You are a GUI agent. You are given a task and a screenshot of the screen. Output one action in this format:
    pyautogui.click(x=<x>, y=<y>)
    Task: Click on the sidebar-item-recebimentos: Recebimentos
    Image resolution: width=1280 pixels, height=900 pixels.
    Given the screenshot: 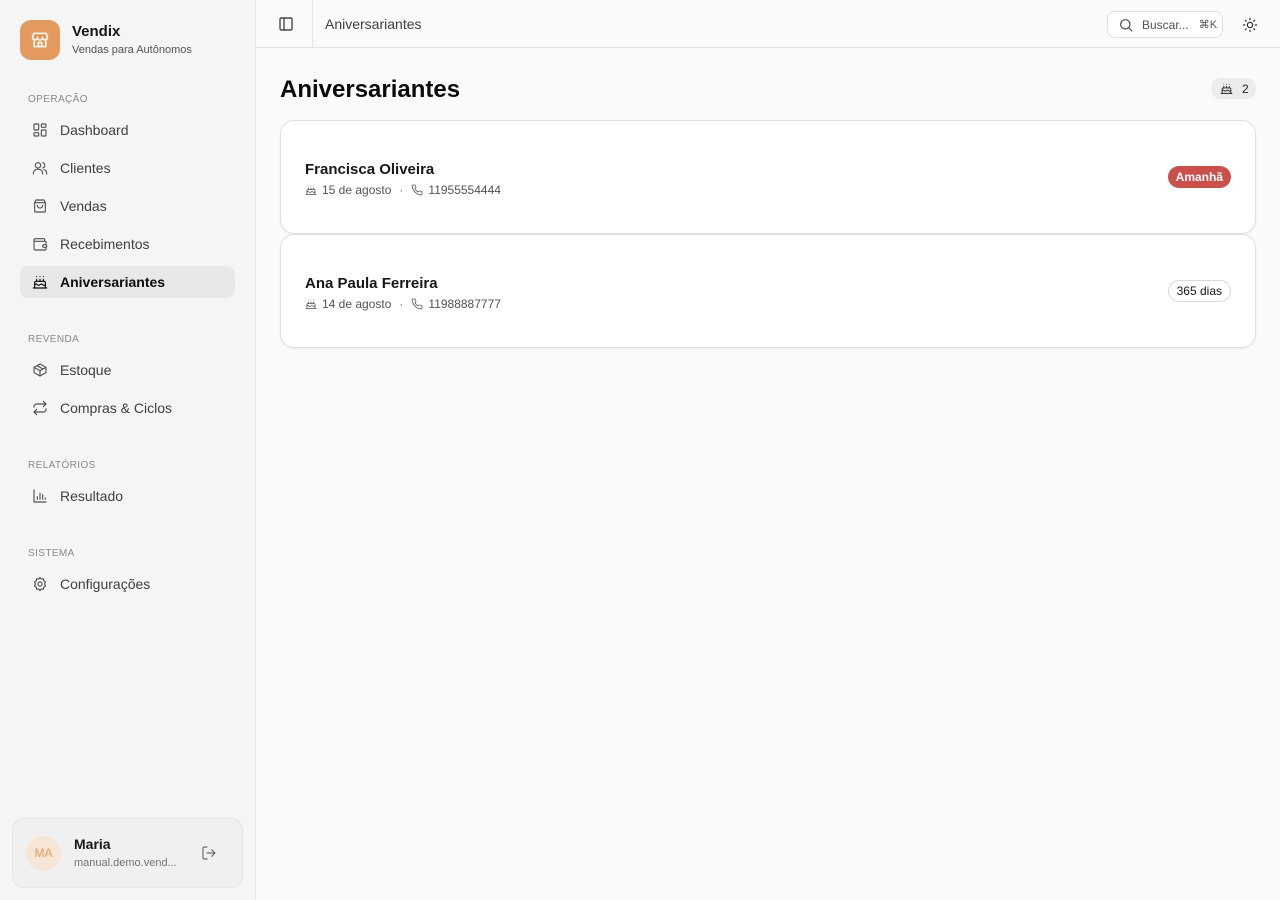 What is the action you would take?
    pyautogui.click(x=127, y=244)
    